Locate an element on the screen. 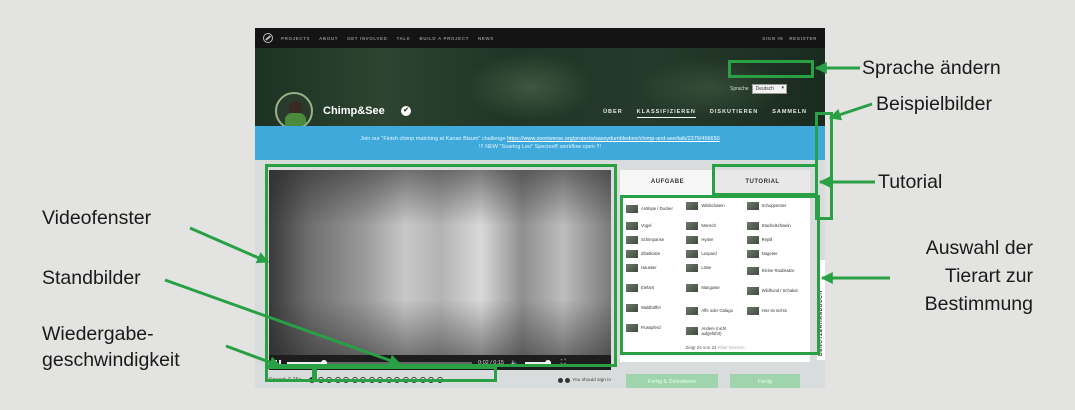 The image size is (1075, 410). label-species-2: Tierart zur is located at coordinates (988, 276).